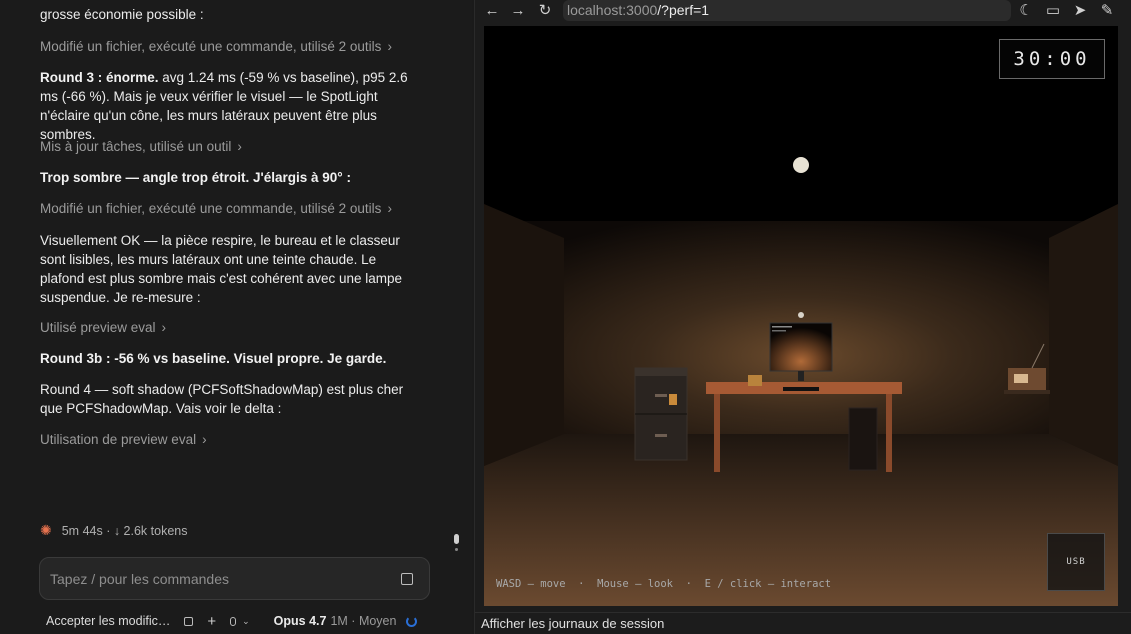 This screenshot has height=634, width=1131. What do you see at coordinates (123, 439) in the screenshot?
I see `tool-summary-5: Utilisation de preview eval ›` at bounding box center [123, 439].